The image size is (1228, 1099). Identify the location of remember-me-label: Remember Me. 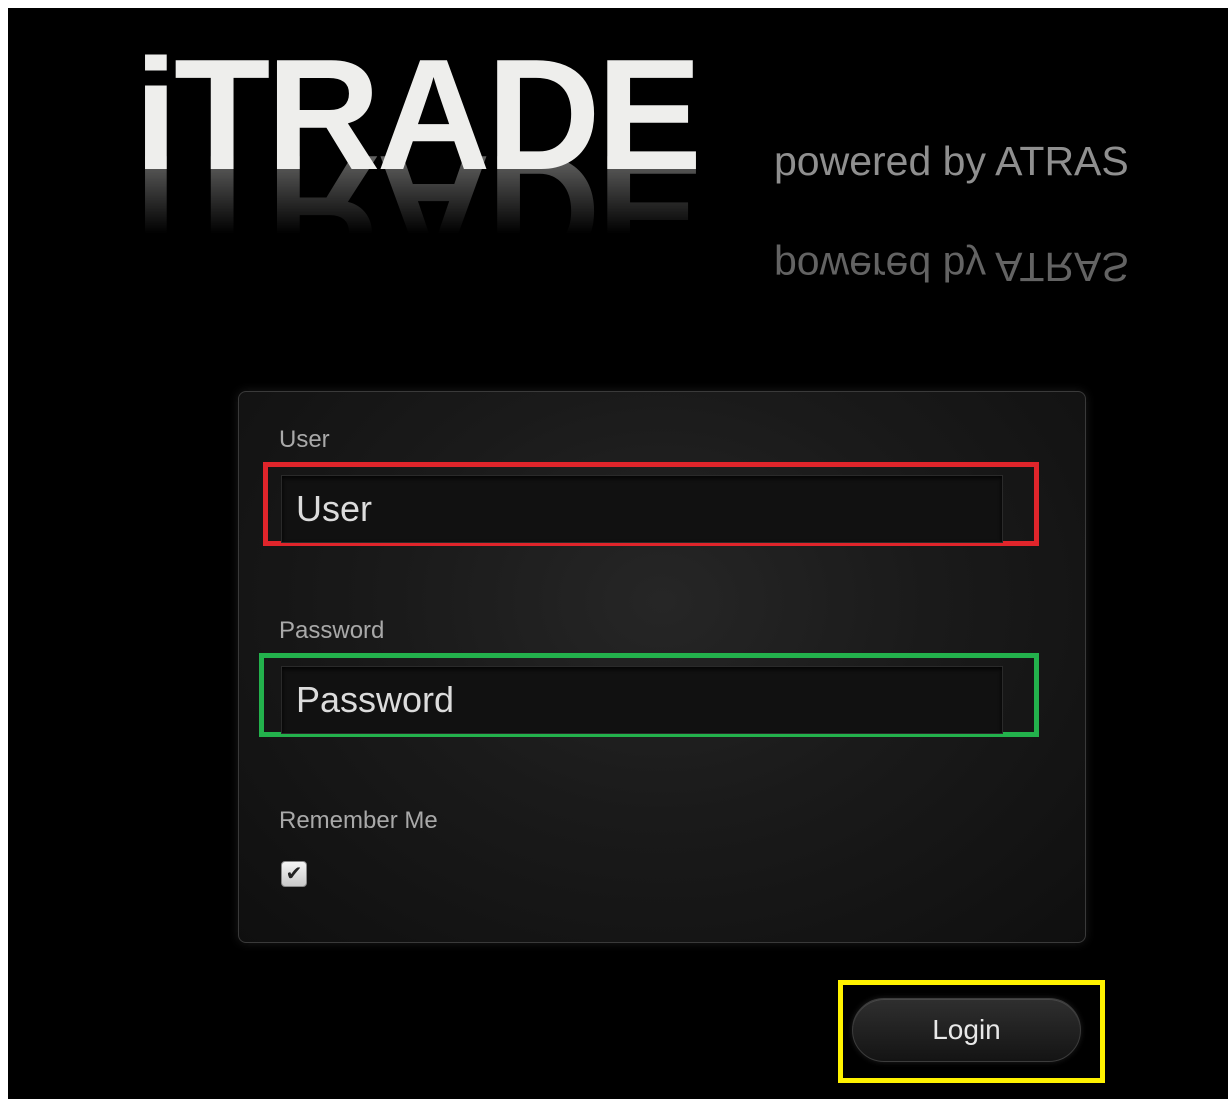
(358, 820).